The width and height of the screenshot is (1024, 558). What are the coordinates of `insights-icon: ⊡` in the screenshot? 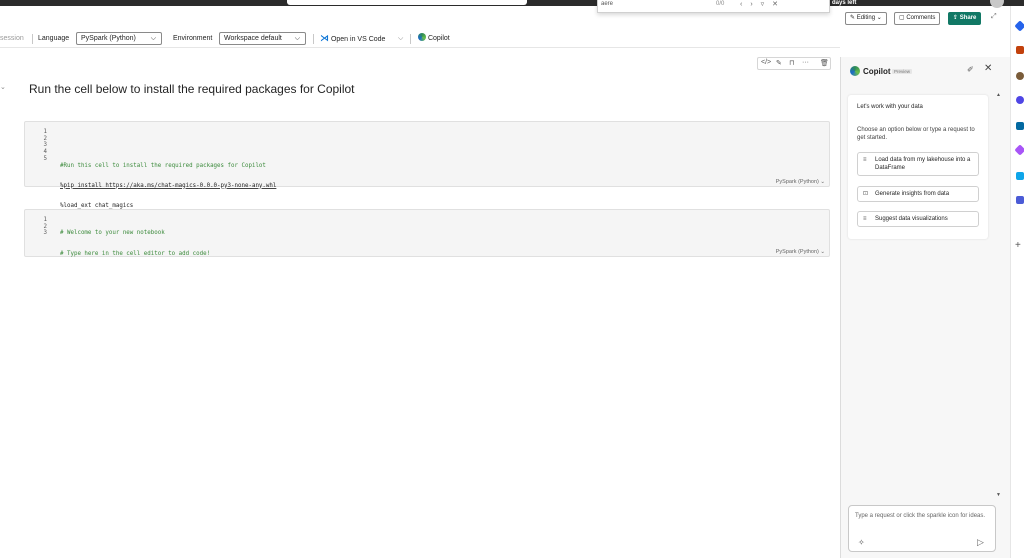 It's located at (866, 194).